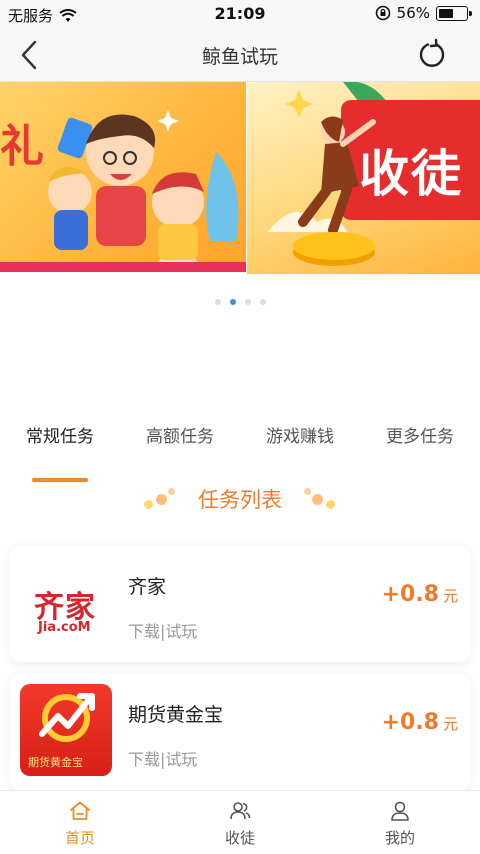 The height and width of the screenshot is (854, 480). I want to click on logo-text: 期货黄金宝, so click(55, 762).